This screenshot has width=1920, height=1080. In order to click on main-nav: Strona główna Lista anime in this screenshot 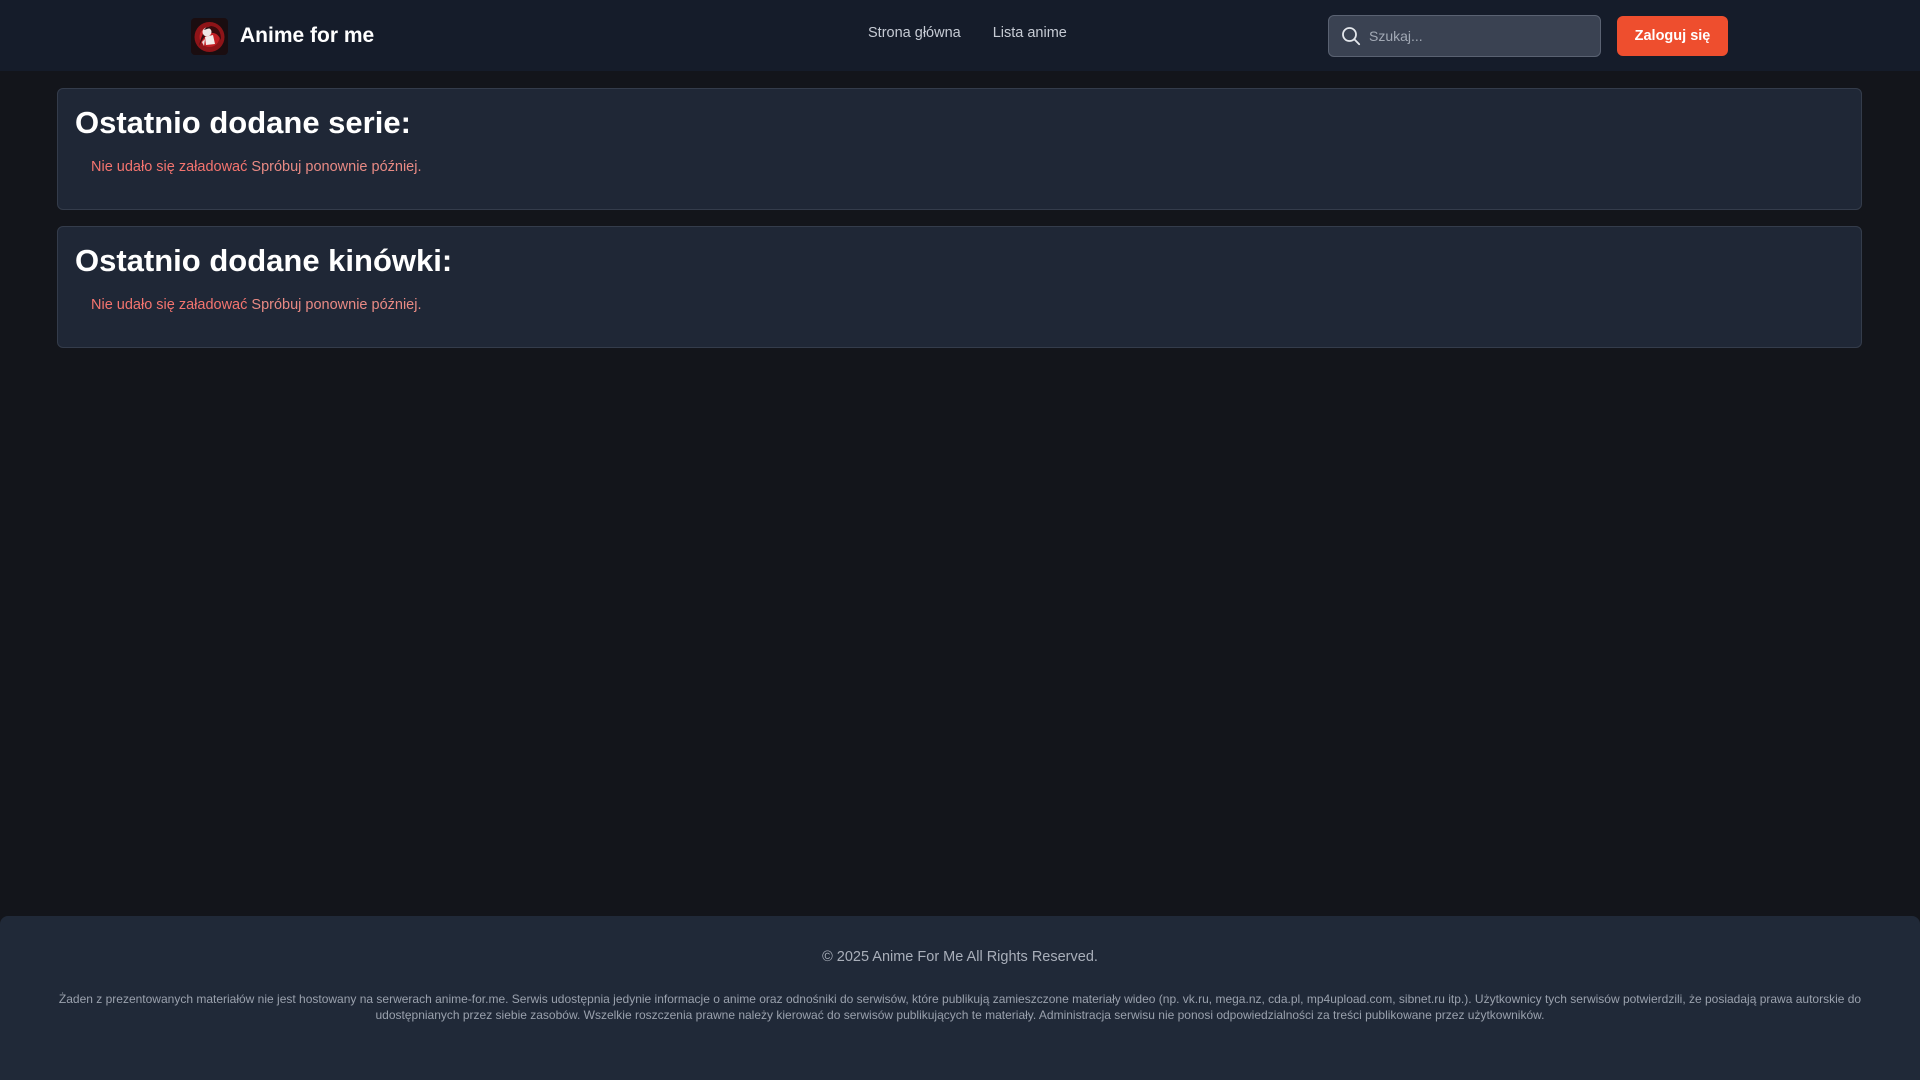, I will do `click(967, 33)`.